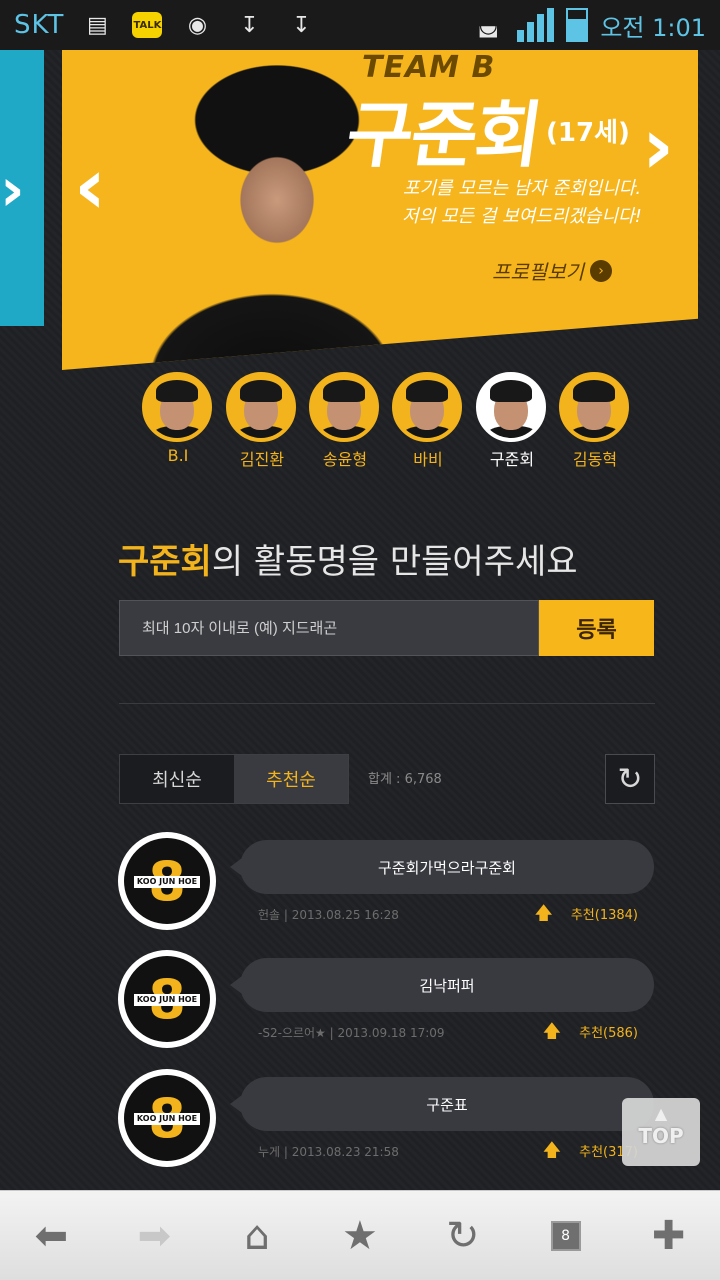  Describe the element at coordinates (536, 25) in the screenshot. I see `signal-icon` at that location.